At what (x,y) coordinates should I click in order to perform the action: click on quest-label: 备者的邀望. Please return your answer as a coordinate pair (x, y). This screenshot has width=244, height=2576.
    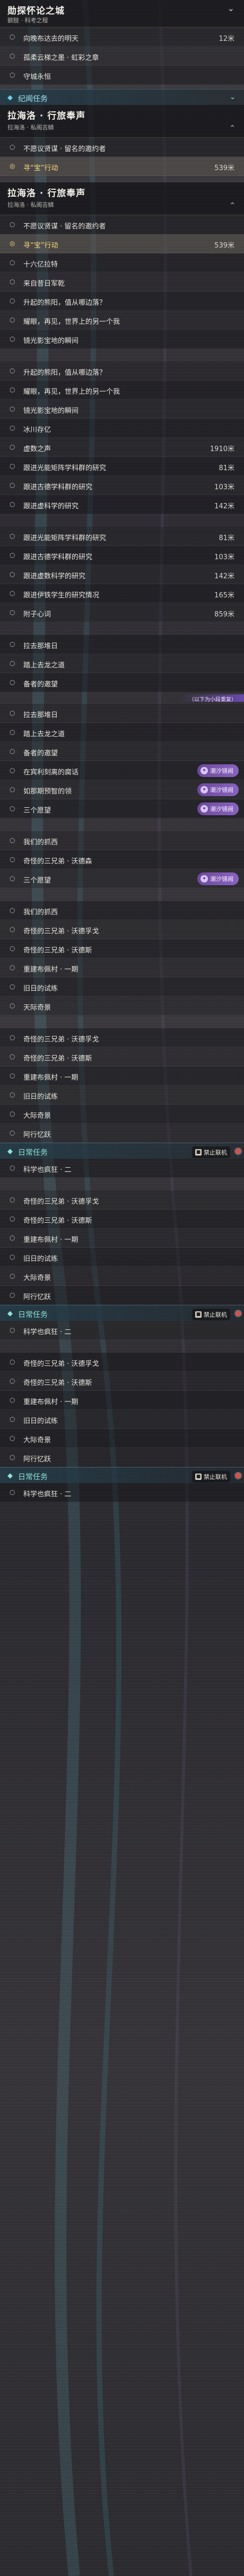
    Looking at the image, I should click on (41, 753).